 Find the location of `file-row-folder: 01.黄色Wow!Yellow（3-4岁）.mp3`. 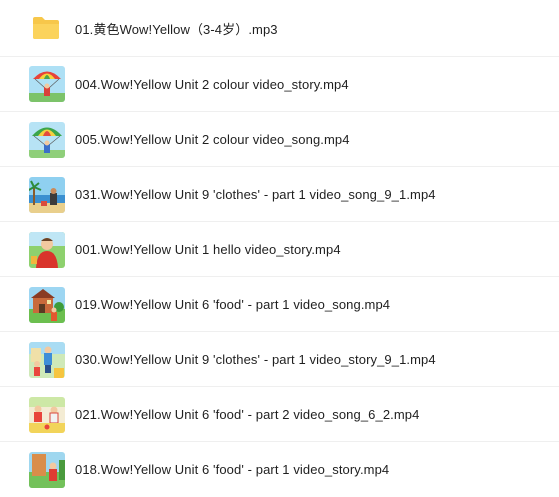

file-row-folder: 01.黄色Wow!Yellow（3-4岁）.mp3 is located at coordinates (279, 29).